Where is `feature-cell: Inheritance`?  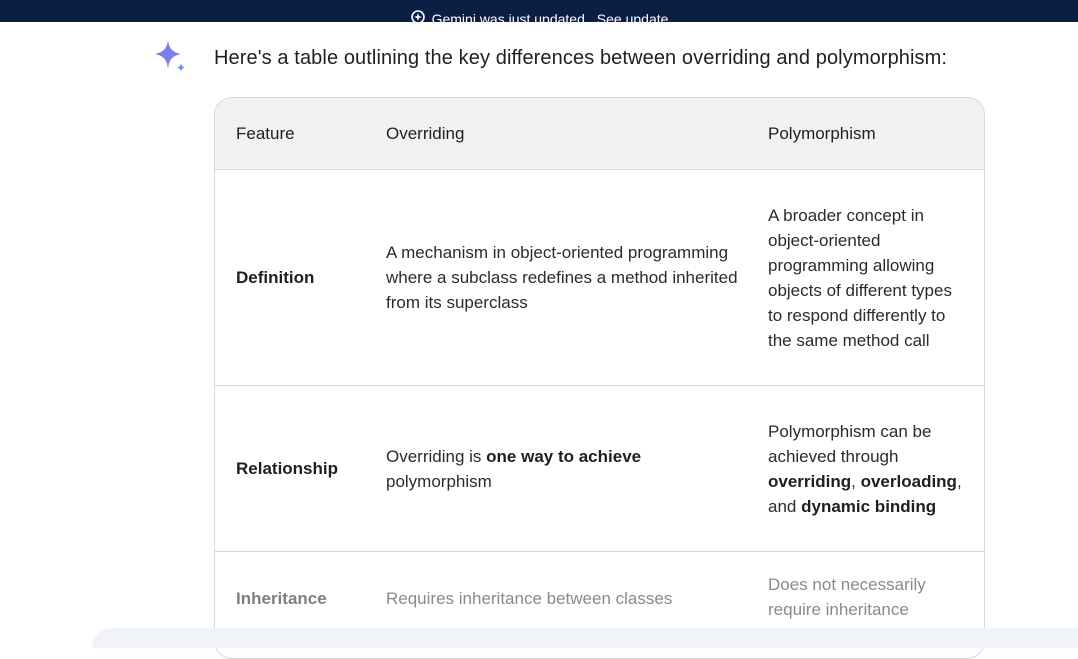 feature-cell: Inheritance is located at coordinates (281, 598).